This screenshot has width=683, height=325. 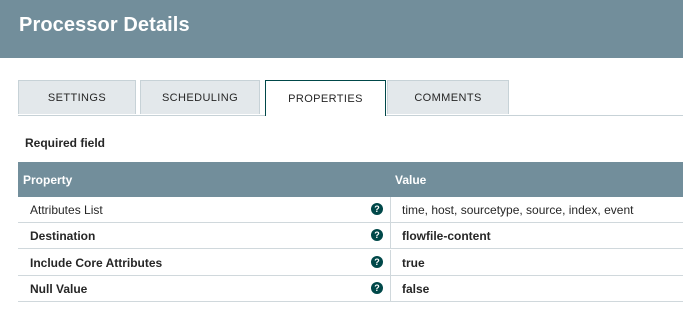 What do you see at coordinates (59, 289) in the screenshot?
I see `property-name: Null Value` at bounding box center [59, 289].